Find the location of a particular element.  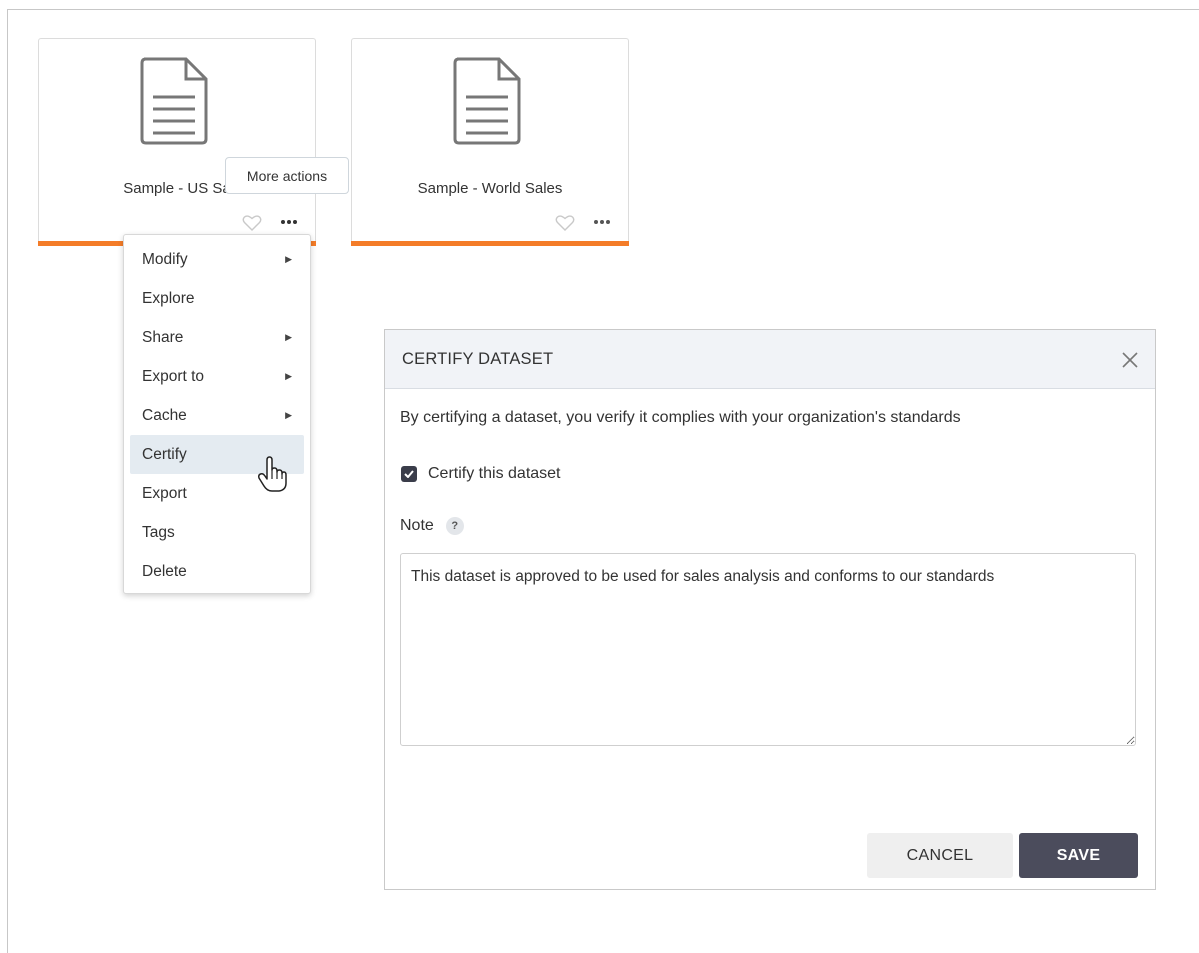

certify-checkbox is located at coordinates (409, 474).